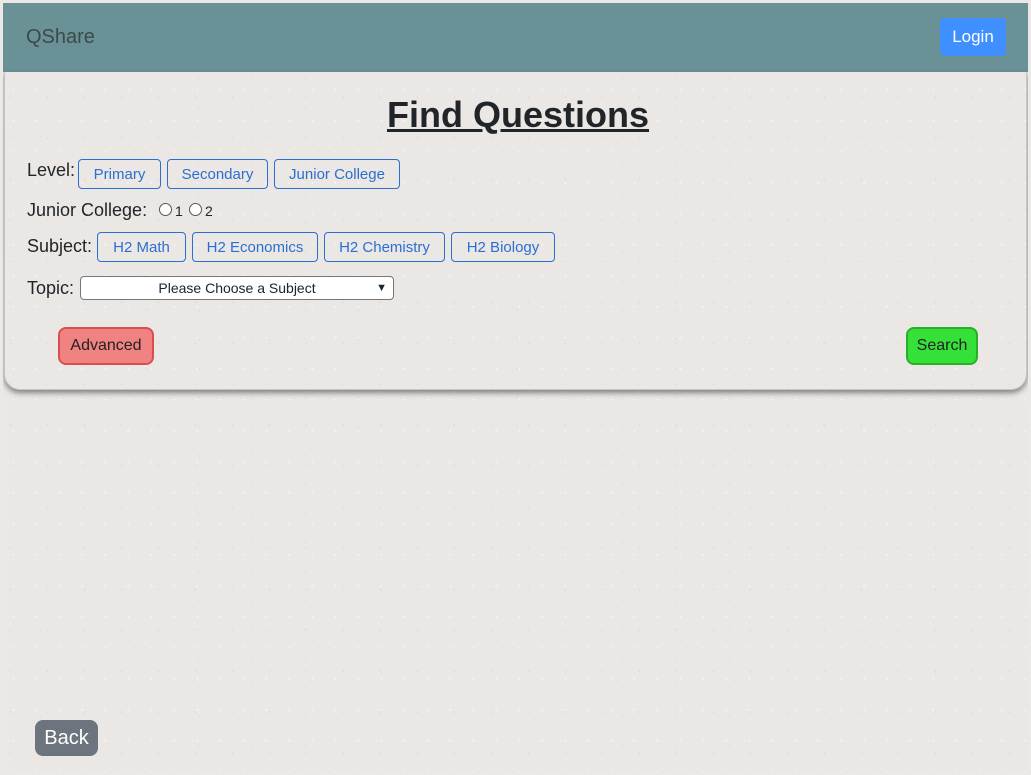 The height and width of the screenshot is (775, 1031). Describe the element at coordinates (973, 37) in the screenshot. I see `login-button: Login` at that location.